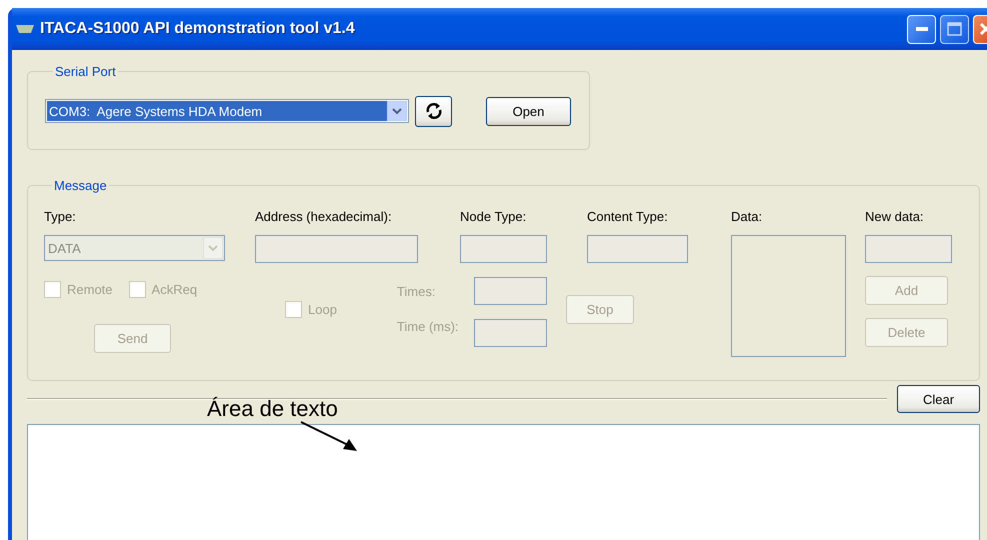 This screenshot has height=540, width=987. What do you see at coordinates (746, 216) in the screenshot?
I see `field-label: Data:` at bounding box center [746, 216].